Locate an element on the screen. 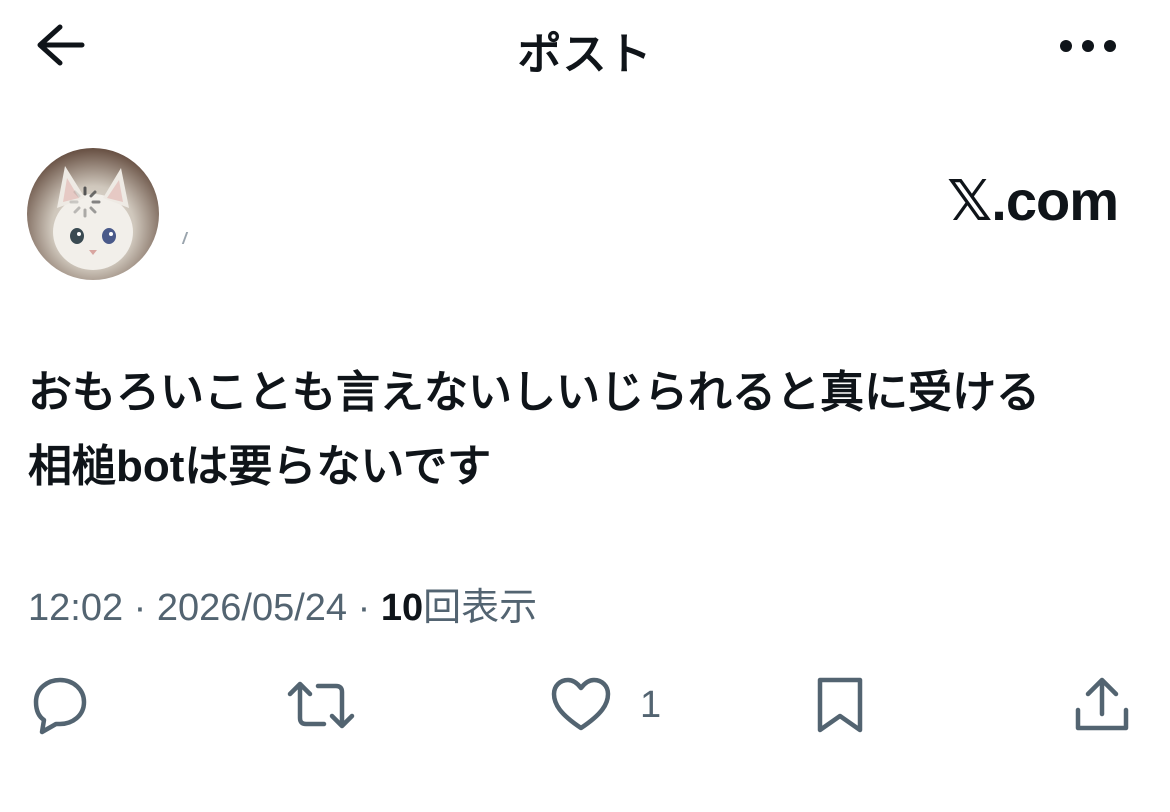 The width and height of the screenshot is (1170, 812). author-name-fragment is located at coordinates (189, 238).